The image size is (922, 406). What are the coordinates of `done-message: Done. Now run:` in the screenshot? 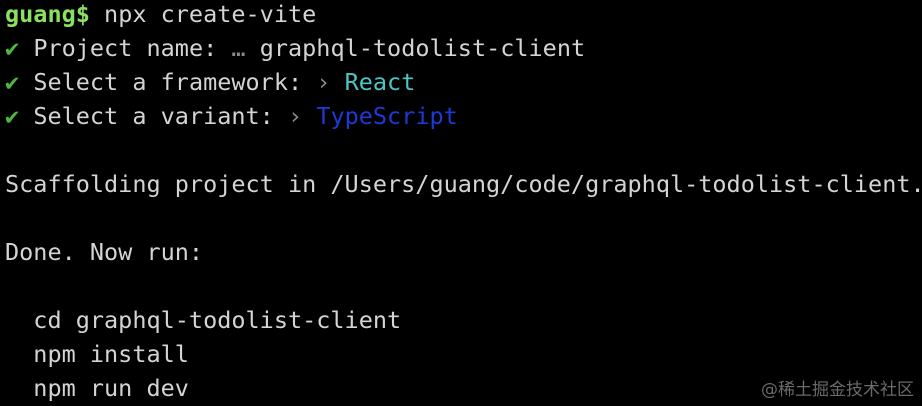 It's located at (104, 252).